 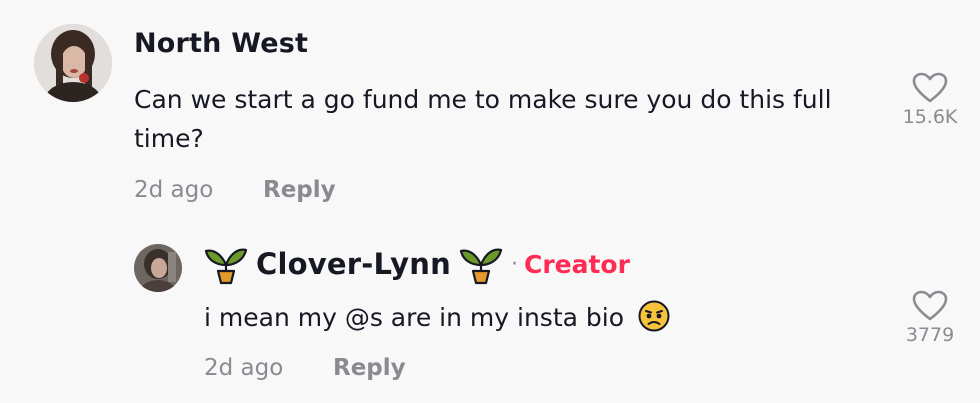 What do you see at coordinates (930, 117) in the screenshot?
I see `comment-like-count: 15.6K` at bounding box center [930, 117].